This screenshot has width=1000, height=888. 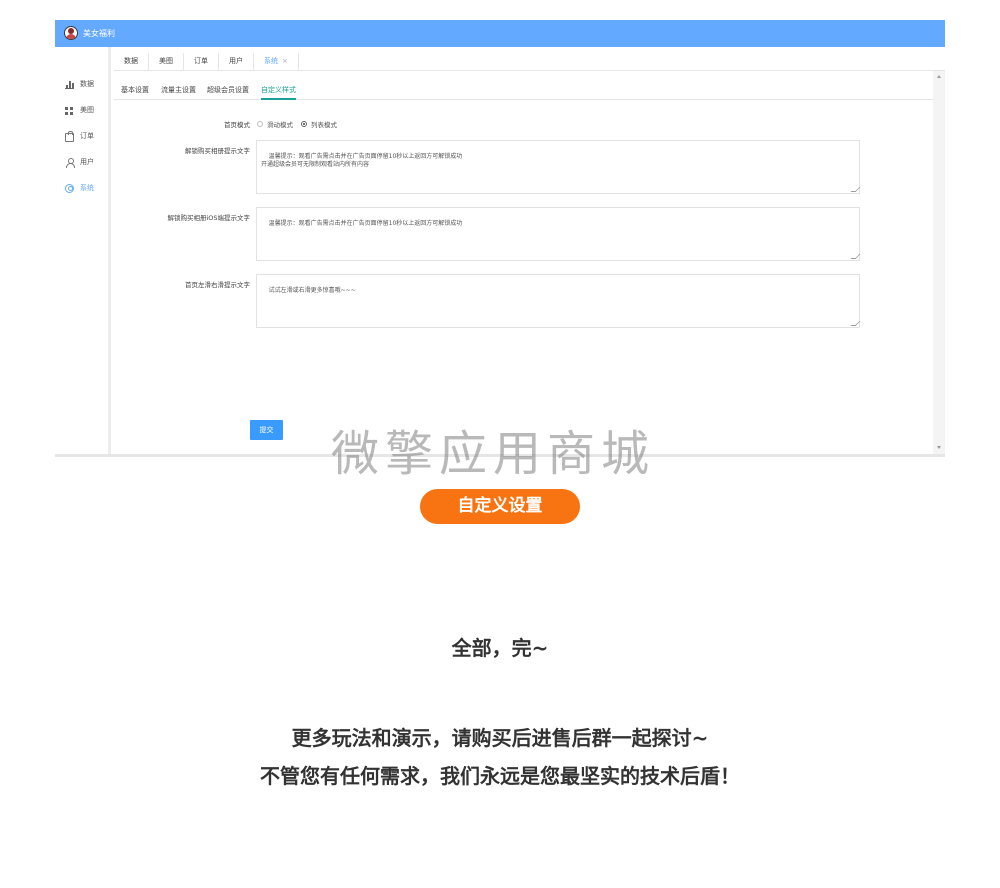 I want to click on promo-line-2: 不管您有任何需求，我们永远是您最坚实的技术后盾！, so click(x=500, y=776).